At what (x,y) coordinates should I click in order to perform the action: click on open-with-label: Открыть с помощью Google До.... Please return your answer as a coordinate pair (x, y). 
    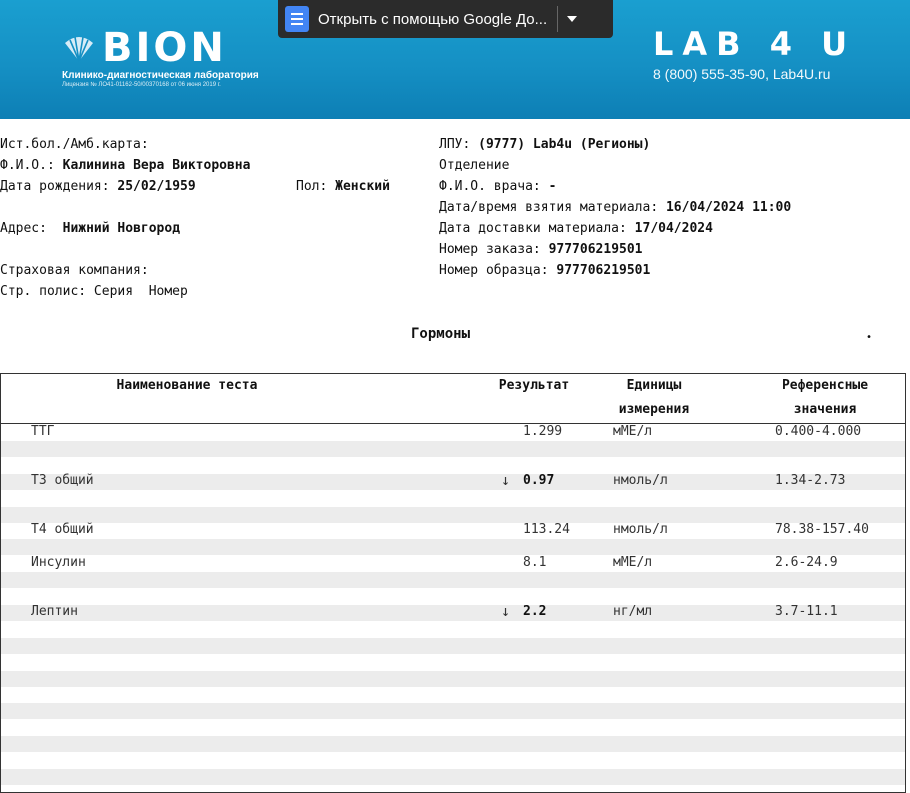
    Looking at the image, I should click on (433, 19).